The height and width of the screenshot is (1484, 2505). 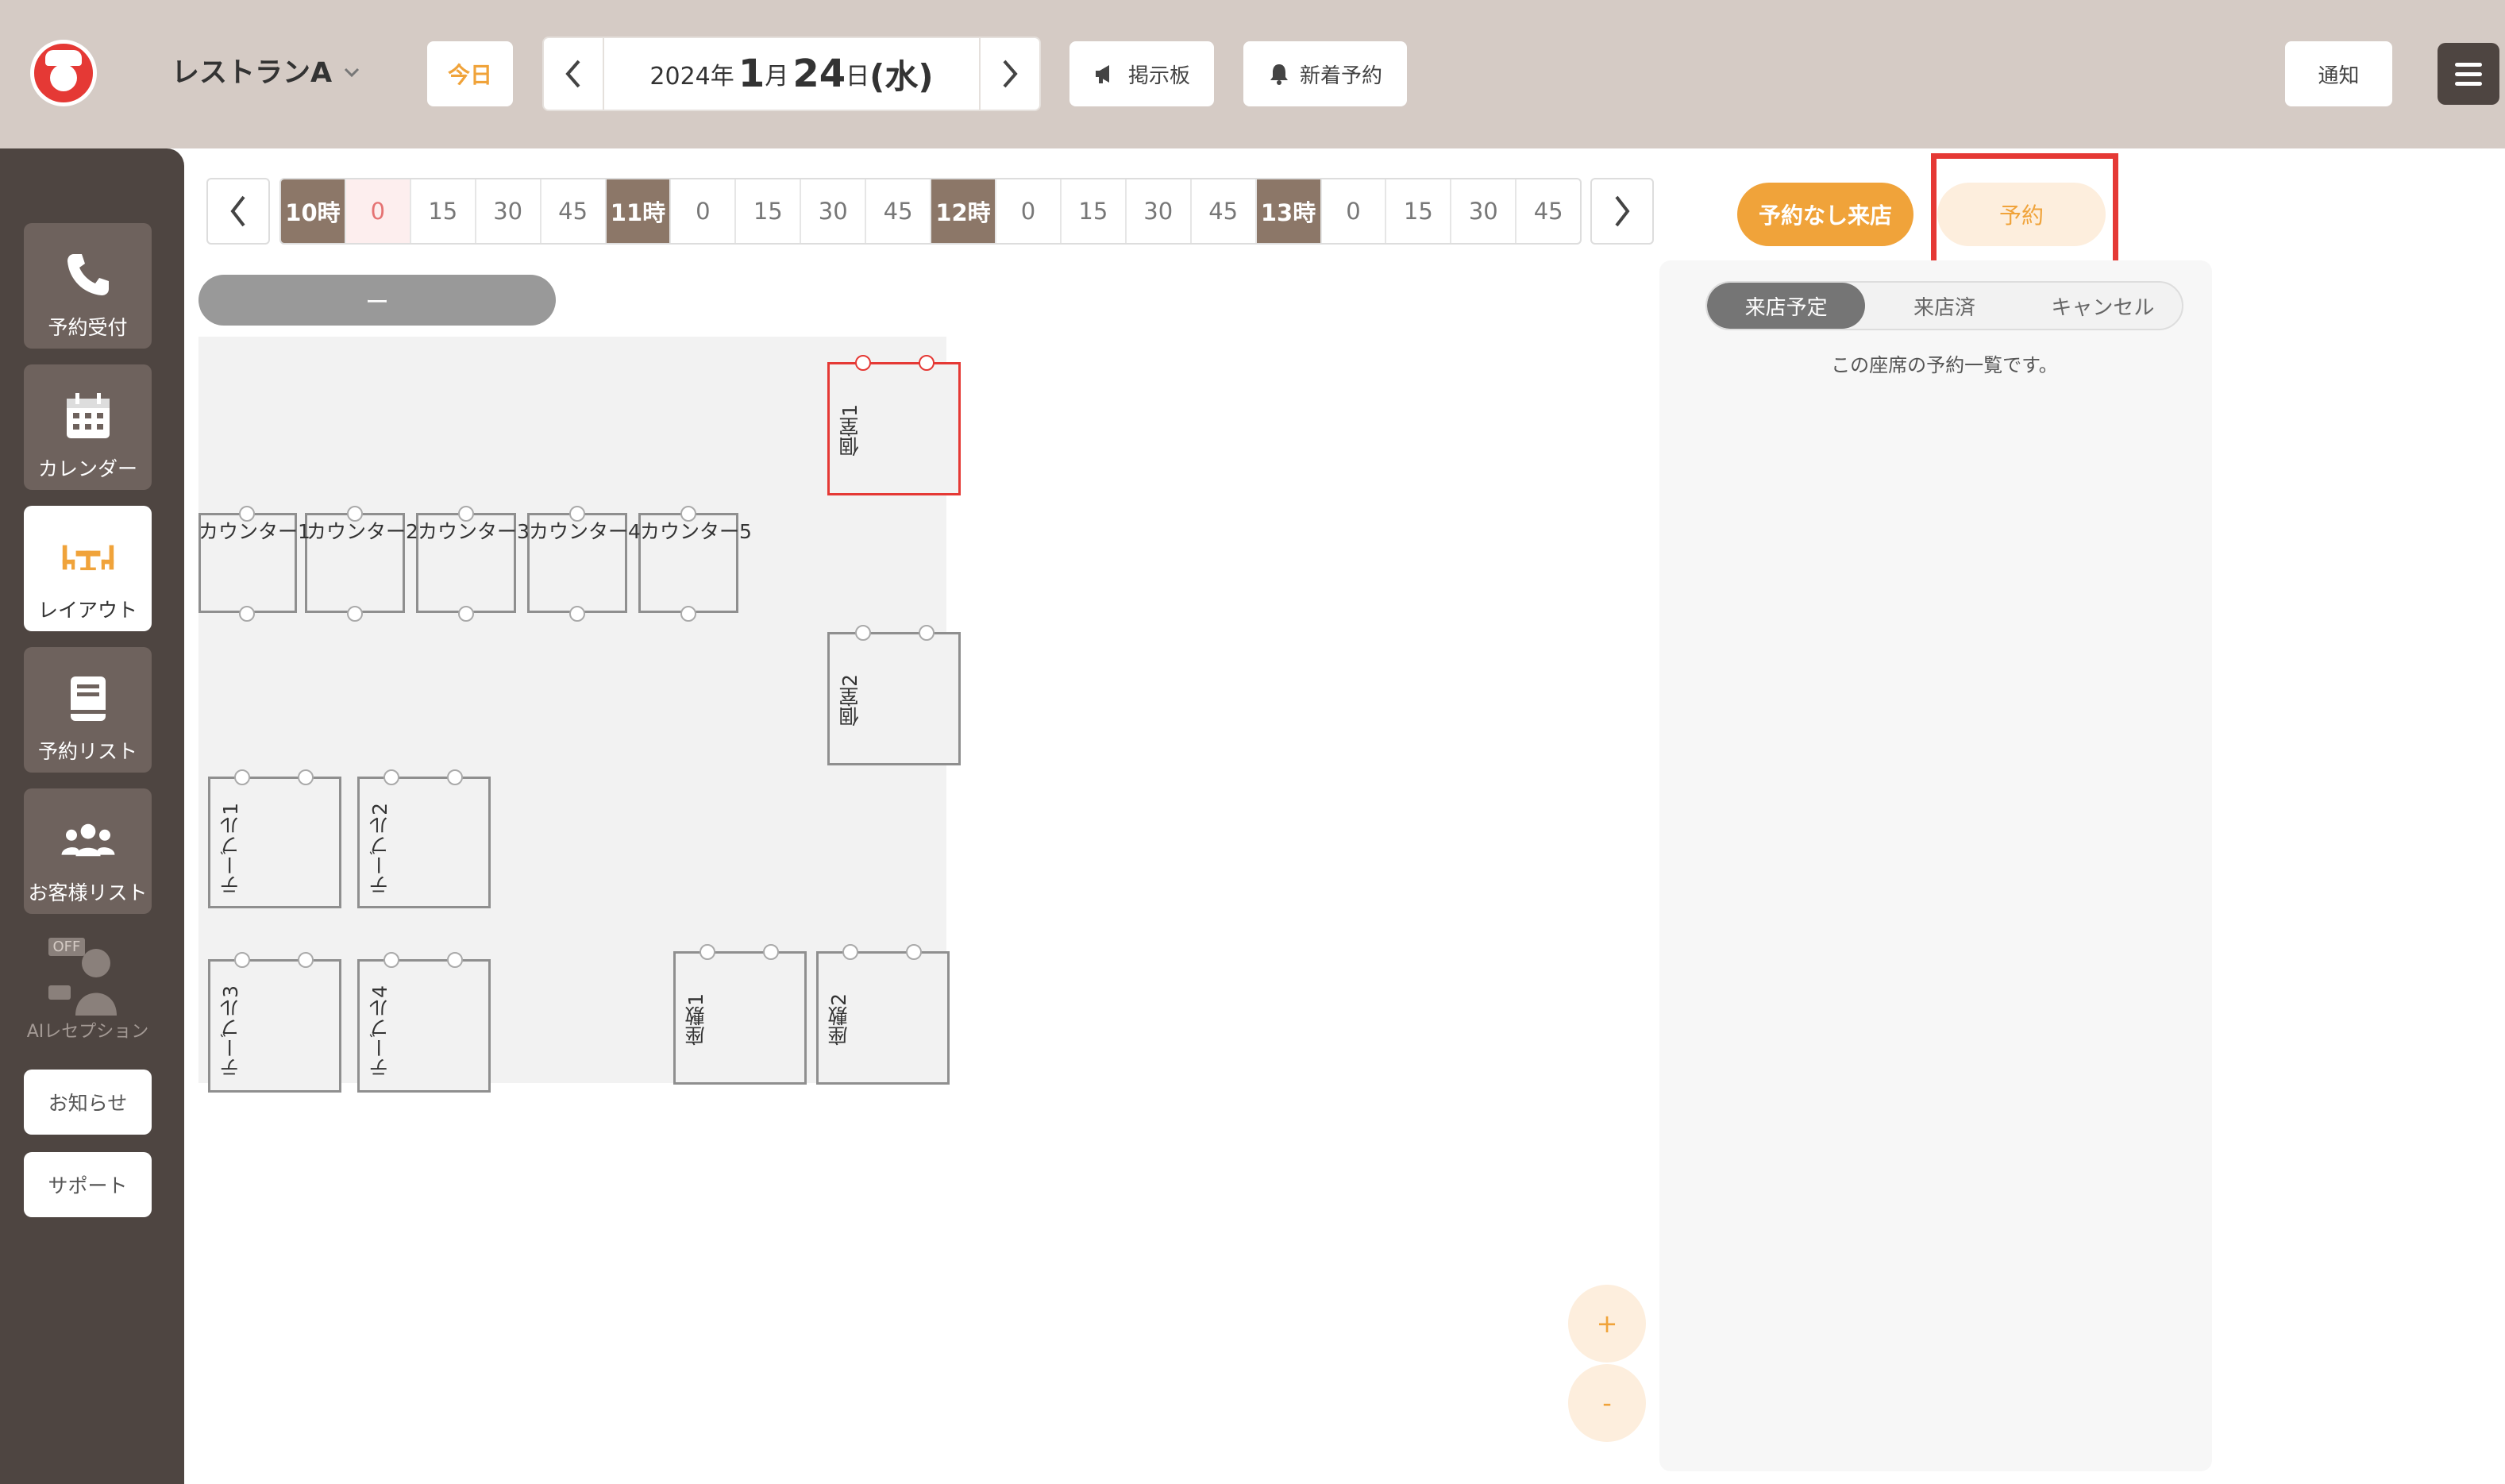 I want to click on time-slot-bar: 10時 0 15 30 45 11時 0 15 30 45 12時 0 15 30 45 13時 0 15 30 45, so click(x=930, y=212).